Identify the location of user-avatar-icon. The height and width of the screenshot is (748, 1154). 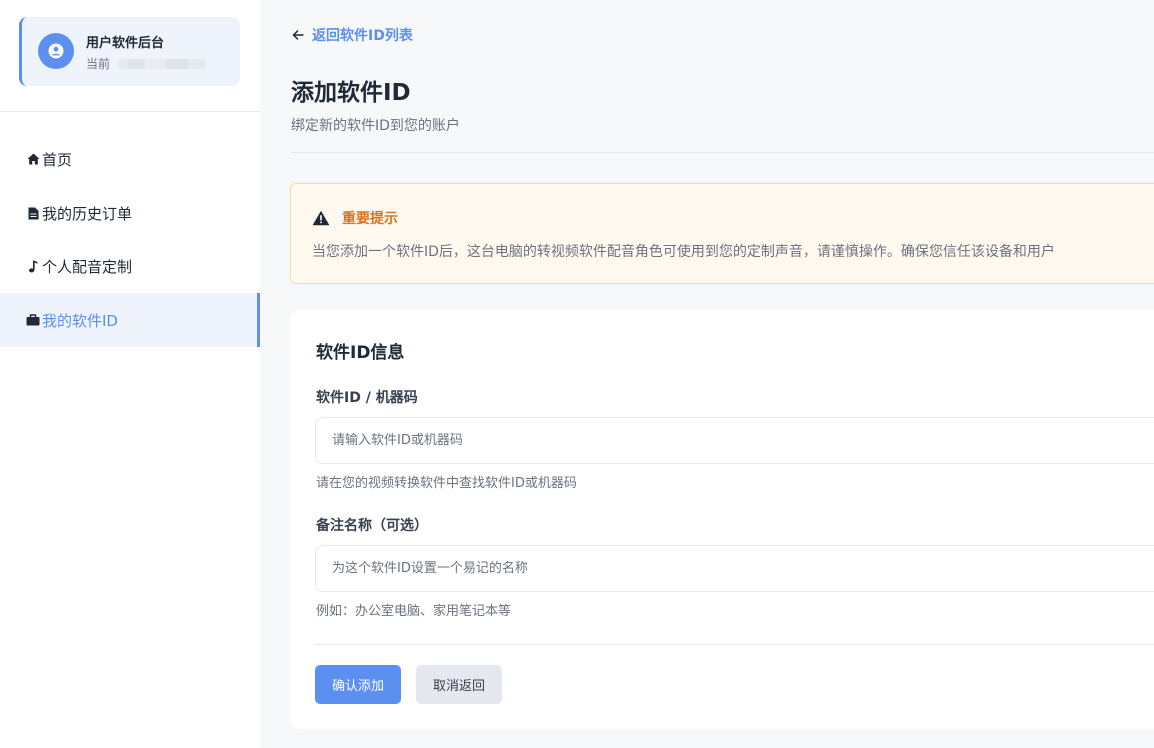
(56, 51).